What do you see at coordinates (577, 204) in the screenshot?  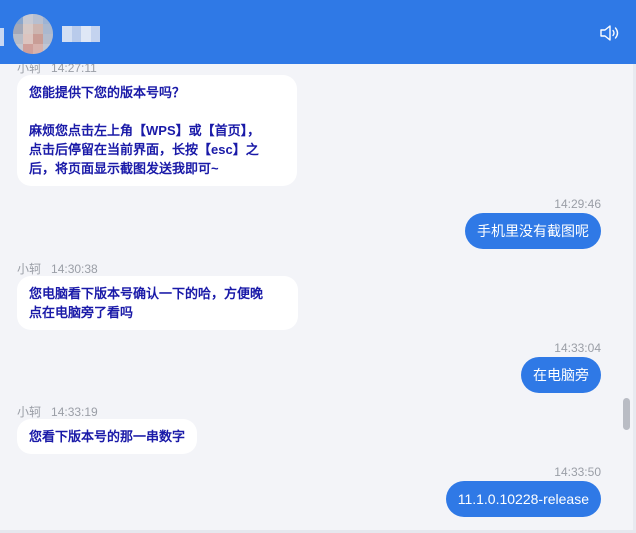 I see `message-time: 14:29:46` at bounding box center [577, 204].